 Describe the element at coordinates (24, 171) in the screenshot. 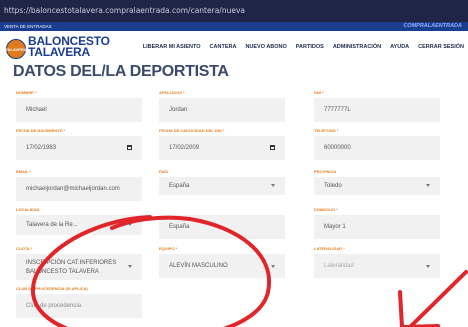

I see `email-label: EMAIL *` at that location.